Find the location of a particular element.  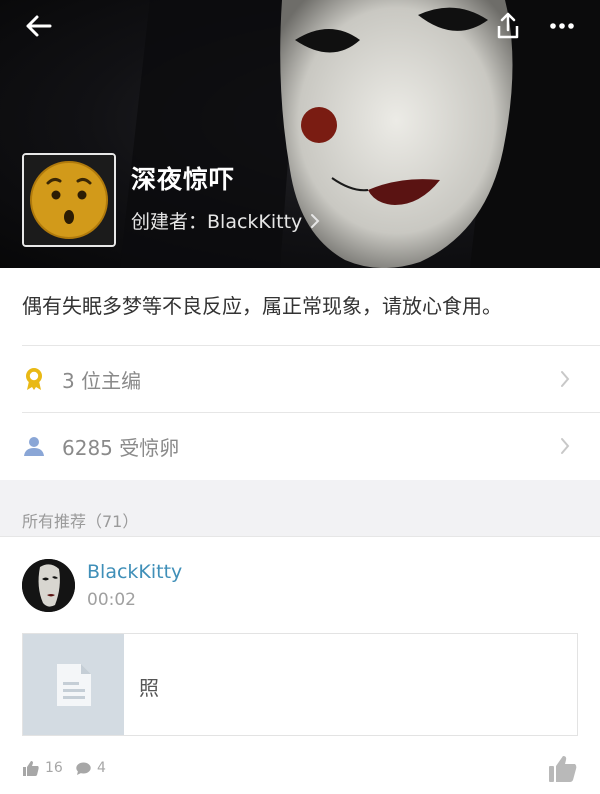

recommendations-label: 所有推荐（71） is located at coordinates (80, 521).